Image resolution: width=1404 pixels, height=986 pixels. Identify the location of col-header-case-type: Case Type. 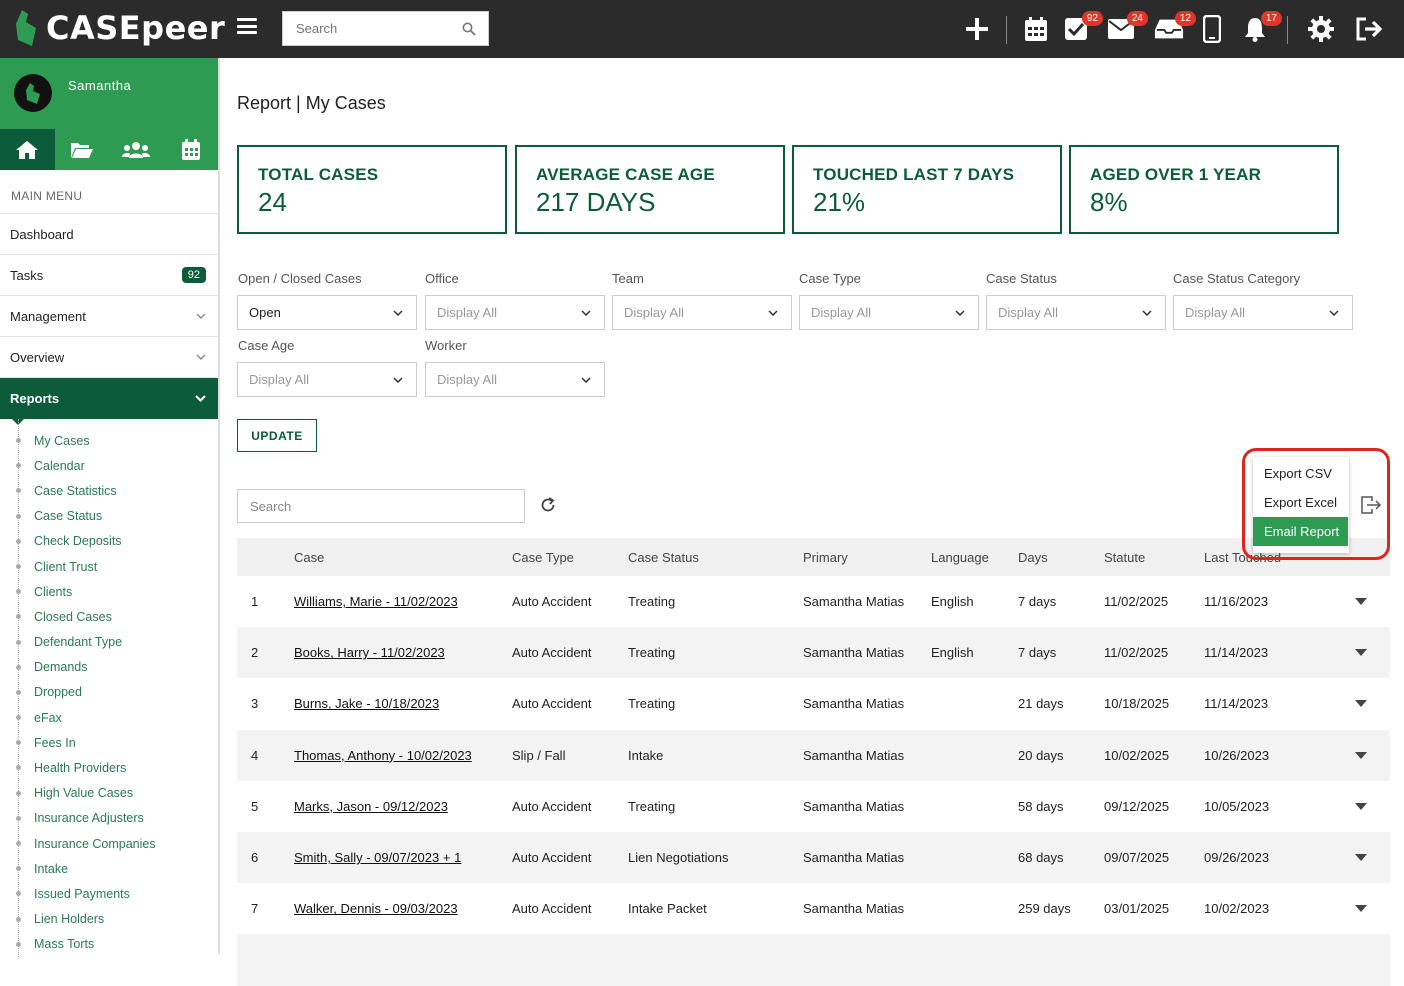
(543, 557).